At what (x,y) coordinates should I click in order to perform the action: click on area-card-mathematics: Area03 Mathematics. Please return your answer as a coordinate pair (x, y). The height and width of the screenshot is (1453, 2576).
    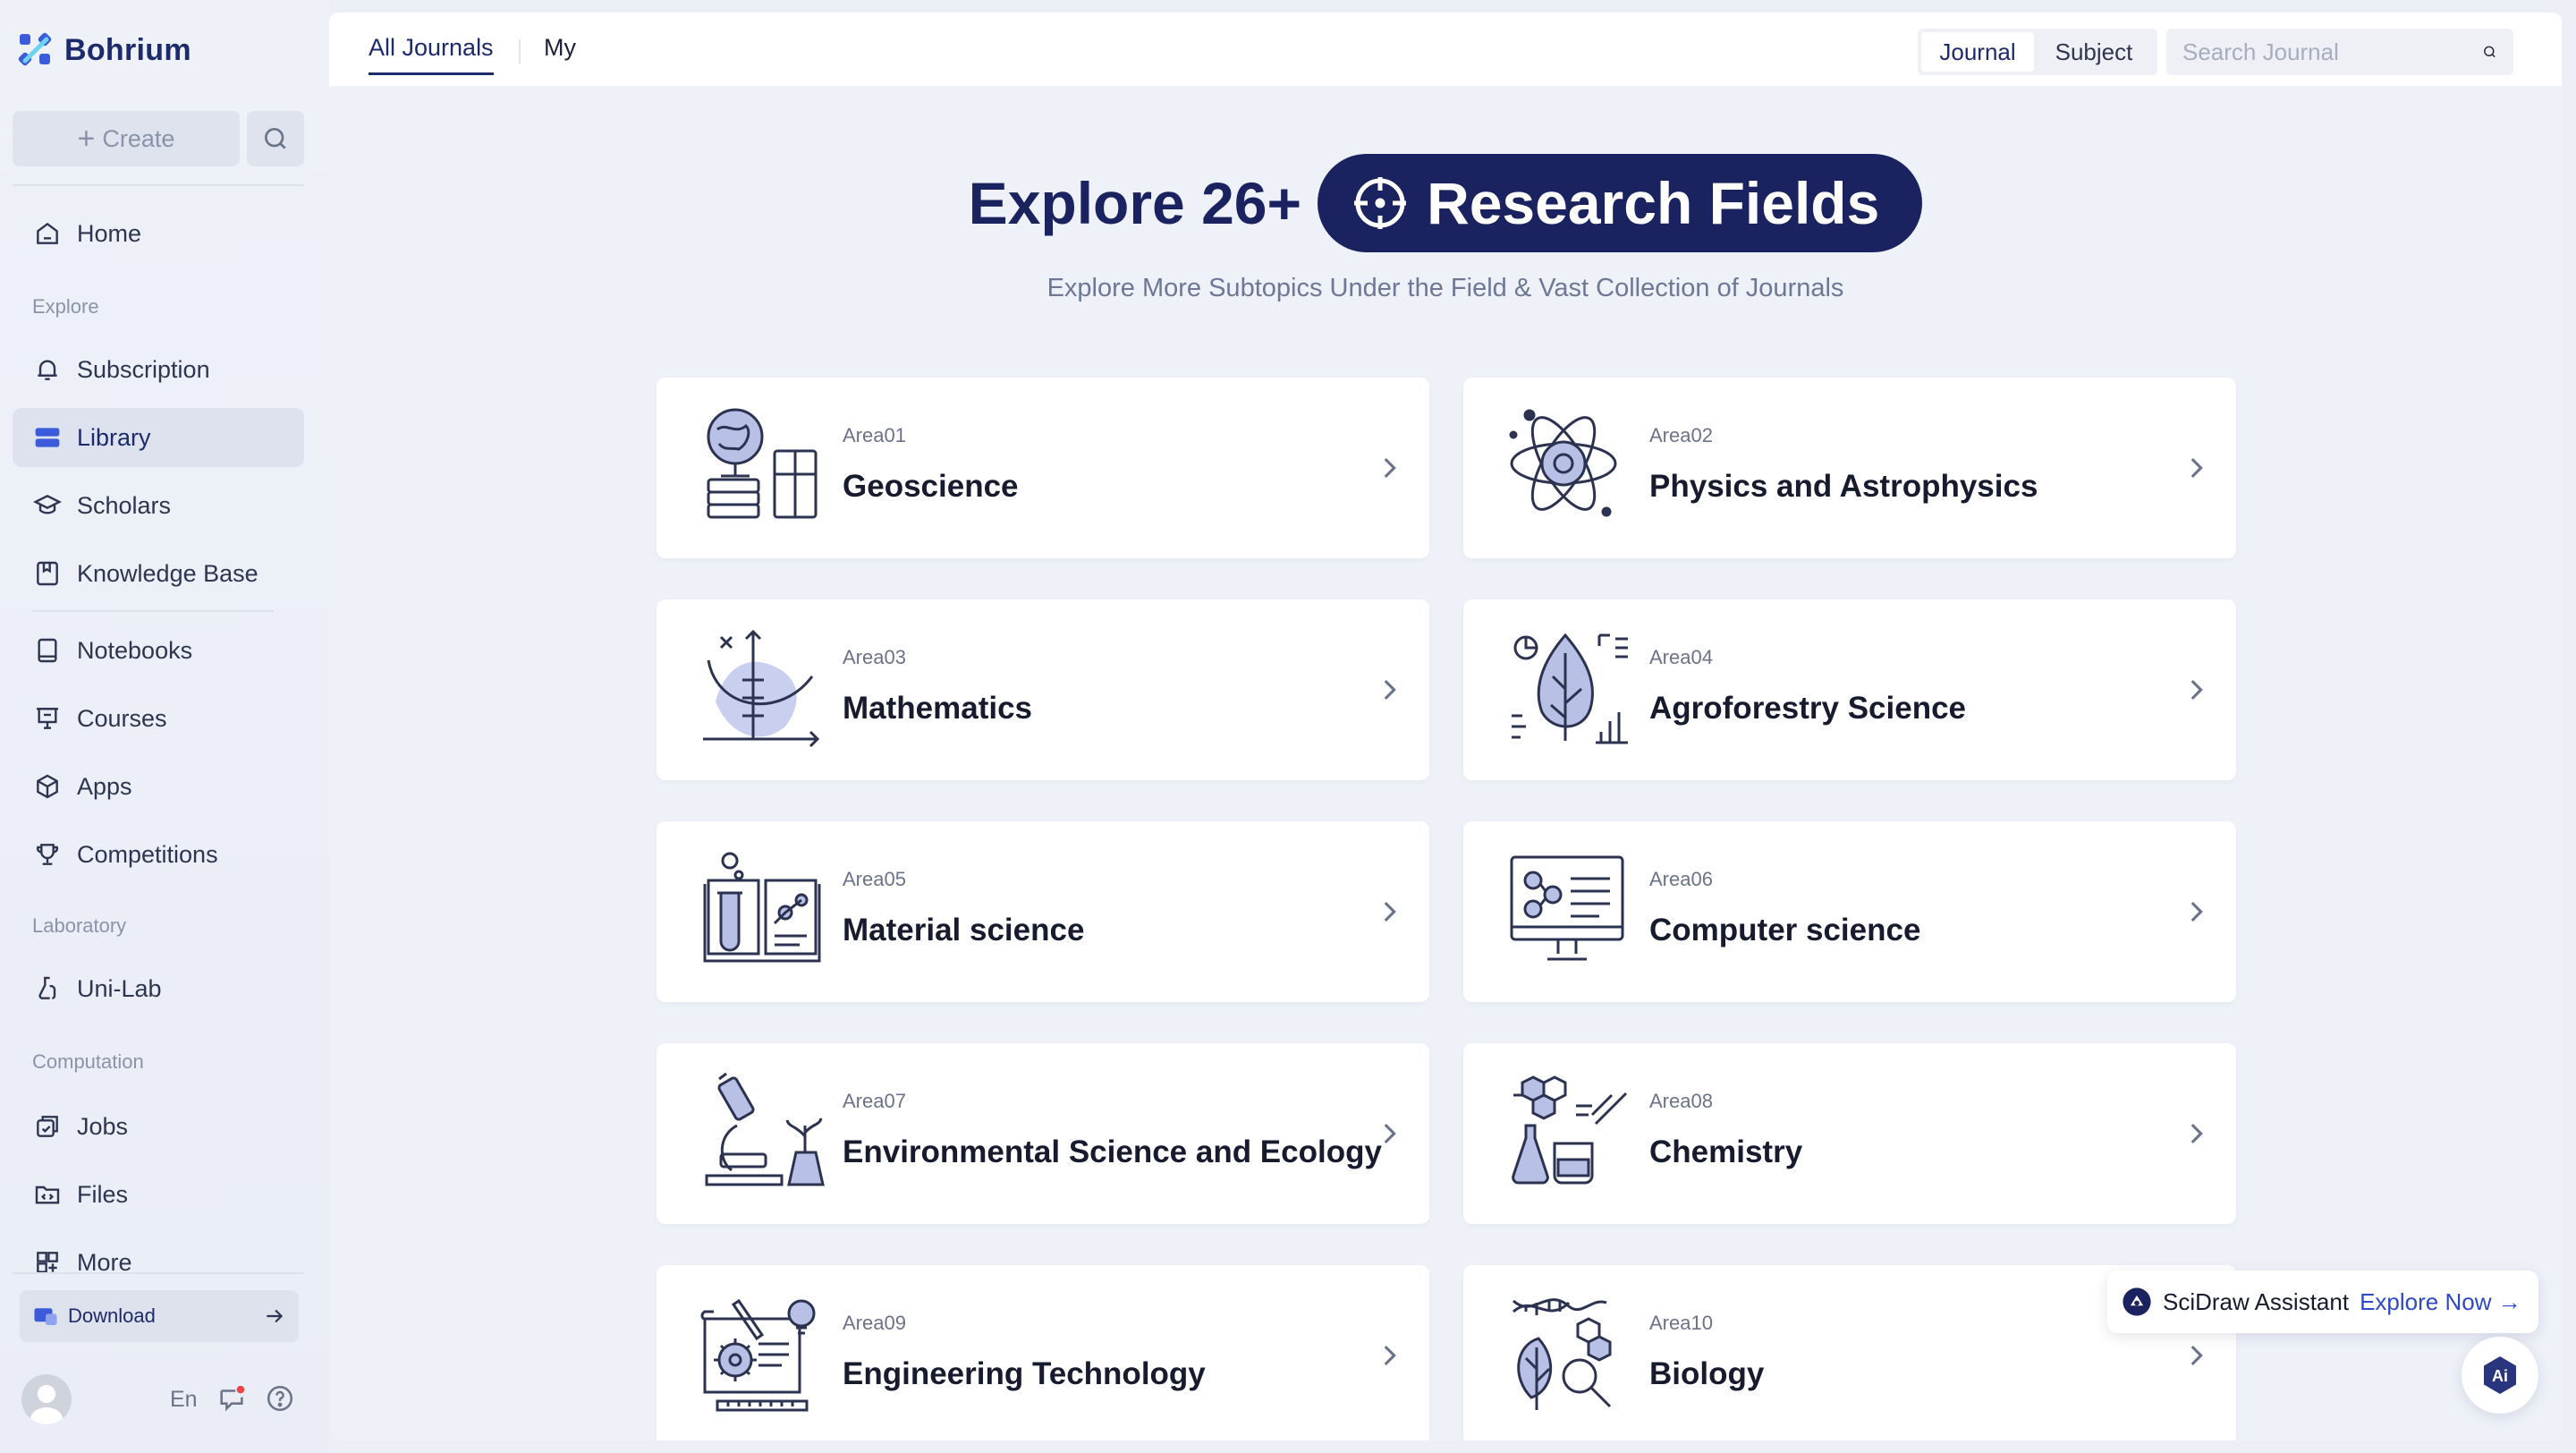
    Looking at the image, I should click on (1043, 689).